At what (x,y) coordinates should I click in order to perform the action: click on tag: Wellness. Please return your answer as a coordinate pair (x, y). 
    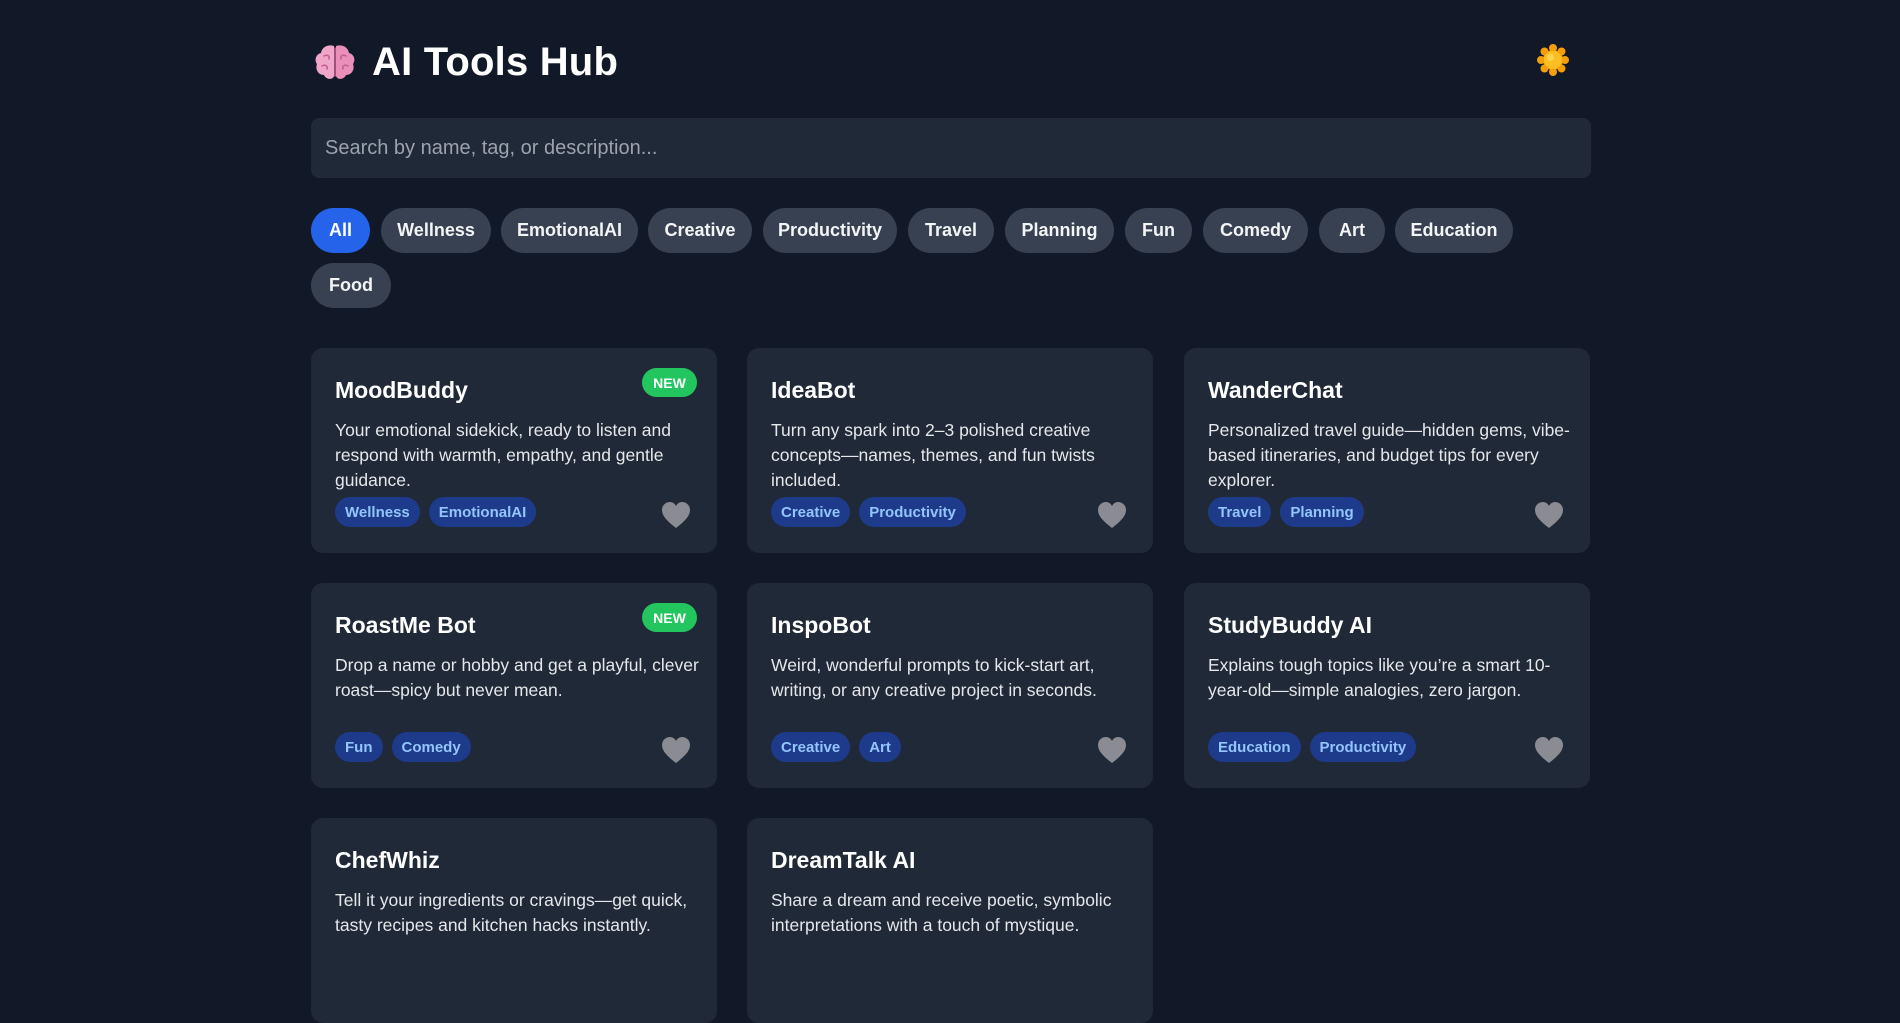
    Looking at the image, I should click on (377, 512).